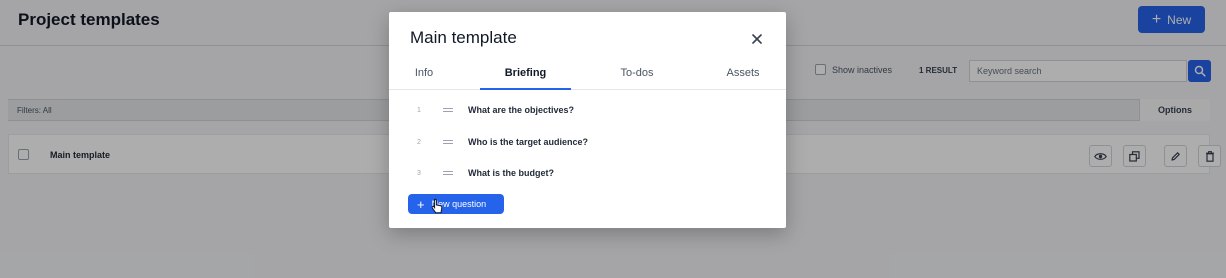 This screenshot has height=278, width=1226. What do you see at coordinates (419, 173) in the screenshot?
I see `question-number: 3` at bounding box center [419, 173].